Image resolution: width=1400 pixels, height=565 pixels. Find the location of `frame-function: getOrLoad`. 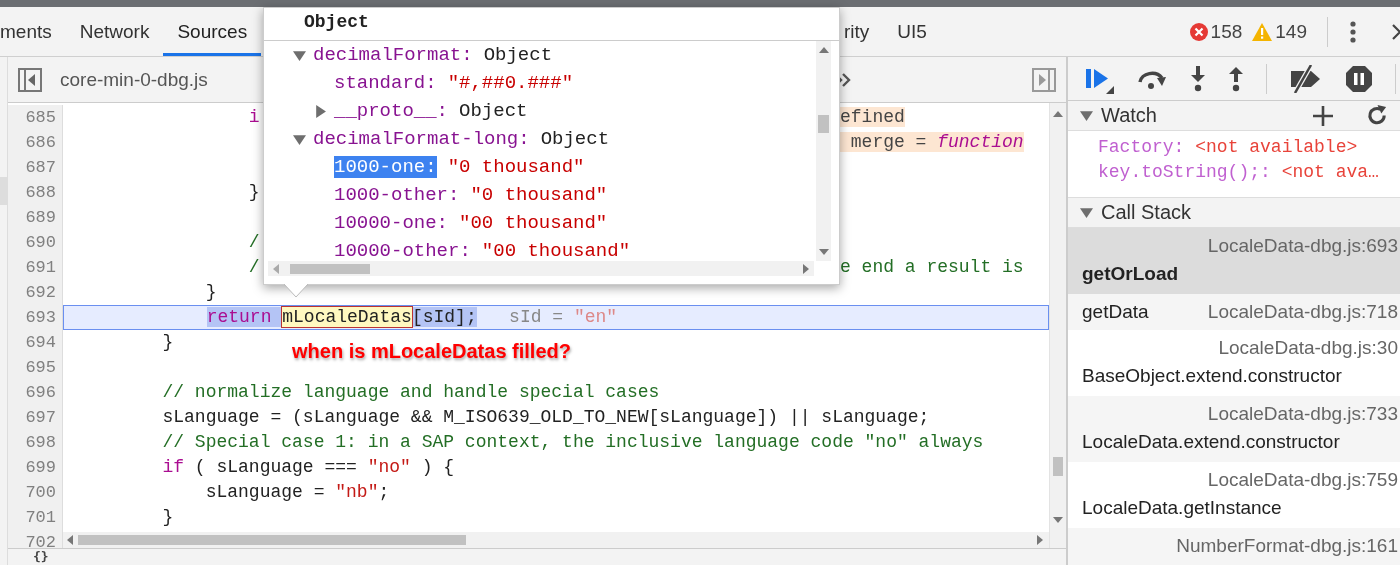

frame-function: getOrLoad is located at coordinates (1131, 274).